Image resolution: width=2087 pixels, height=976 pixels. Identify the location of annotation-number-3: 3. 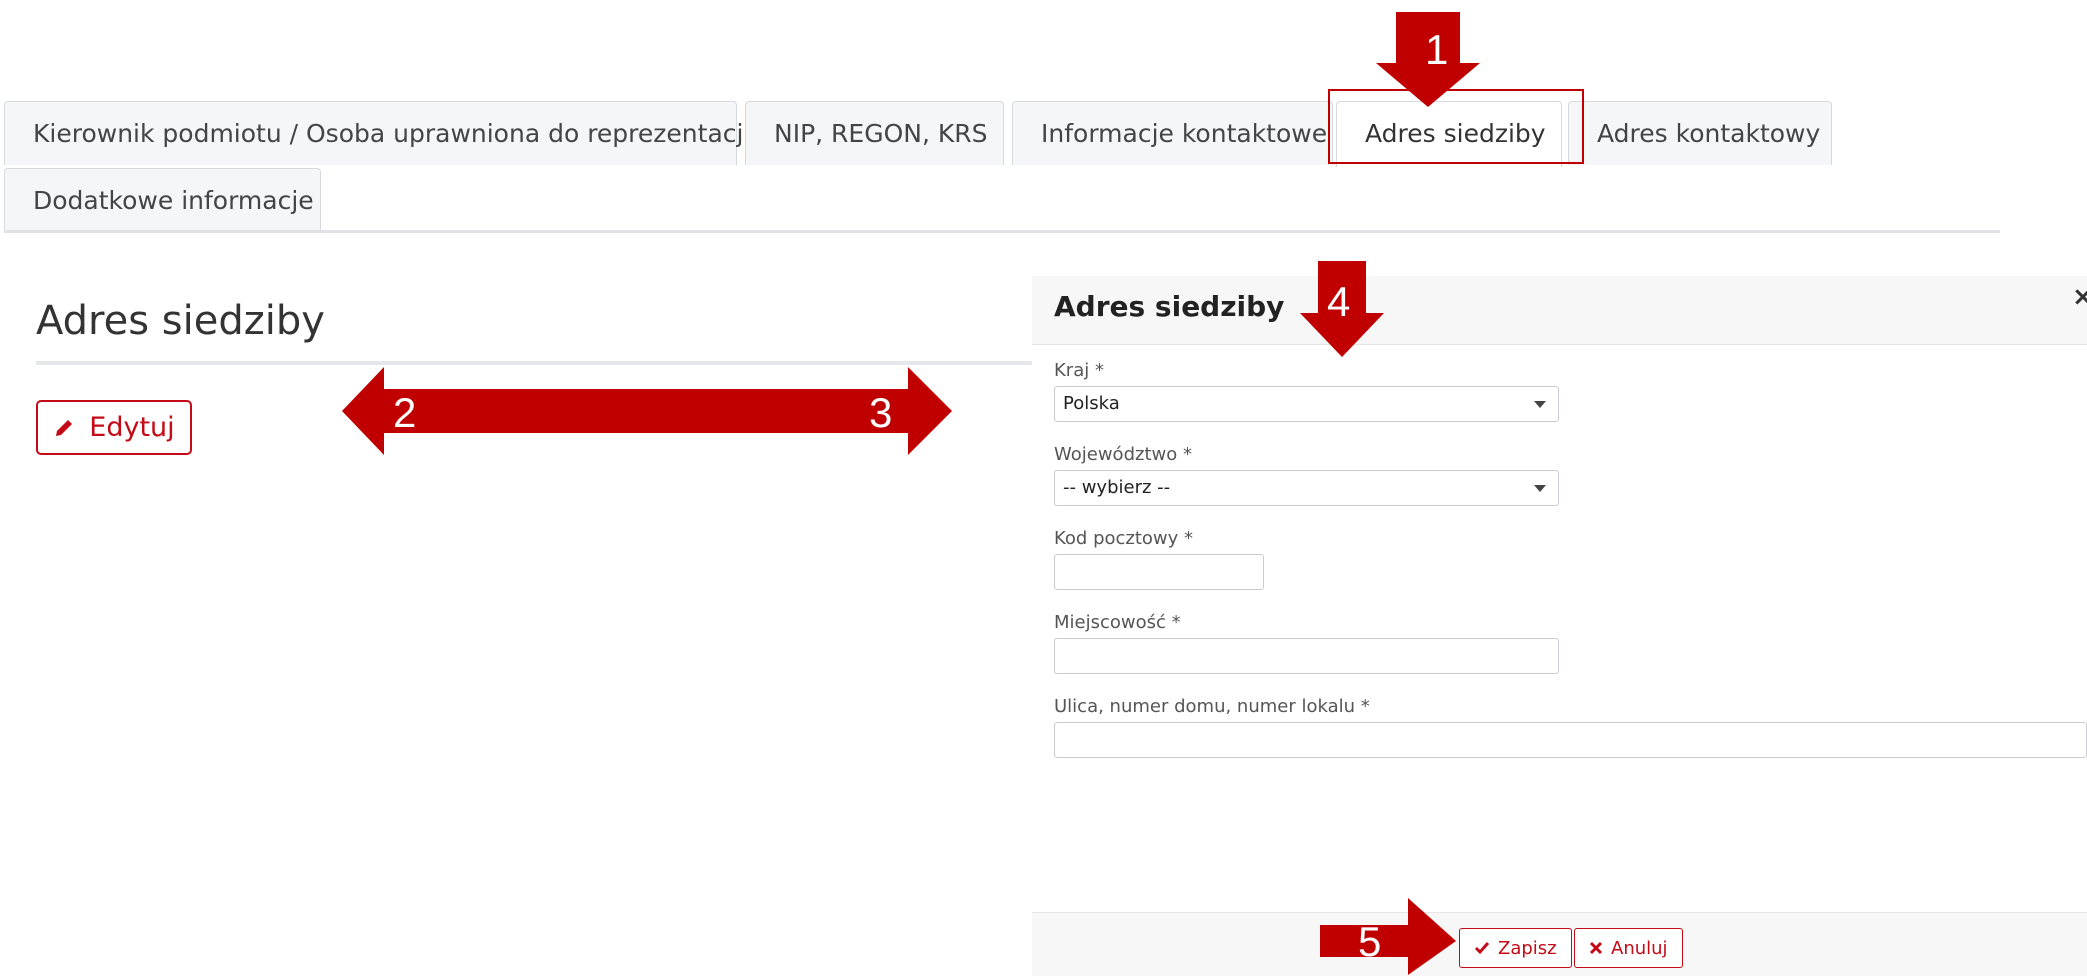
(881, 412).